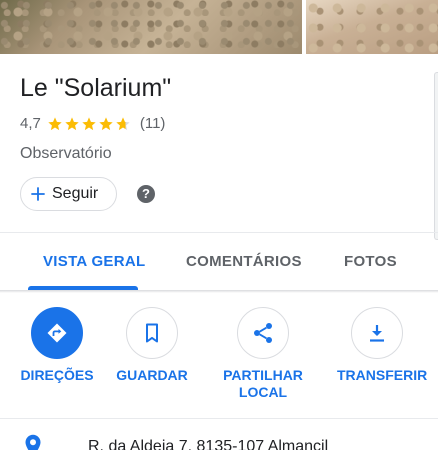 Image resolution: width=438 pixels, height=450 pixels. Describe the element at coordinates (75, 193) in the screenshot. I see `follow-label: Seguir` at that location.